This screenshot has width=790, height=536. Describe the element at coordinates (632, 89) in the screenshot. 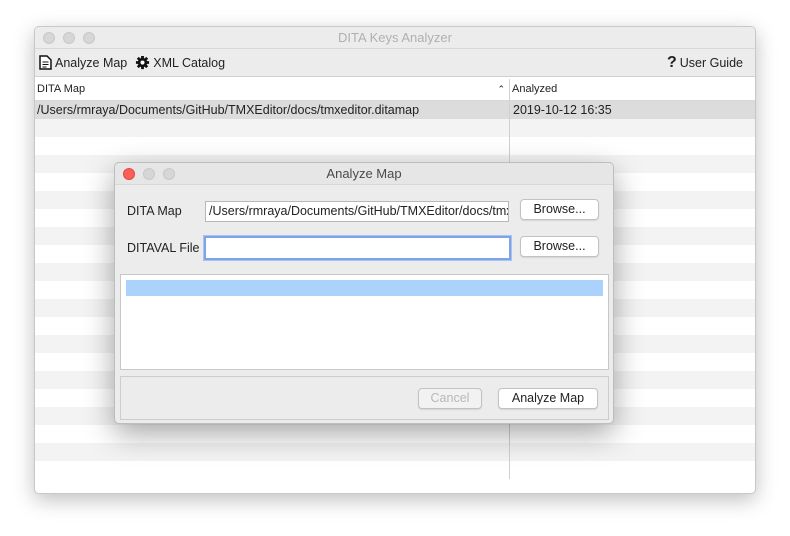

I see `column-header-analyzed: Analyzed` at that location.